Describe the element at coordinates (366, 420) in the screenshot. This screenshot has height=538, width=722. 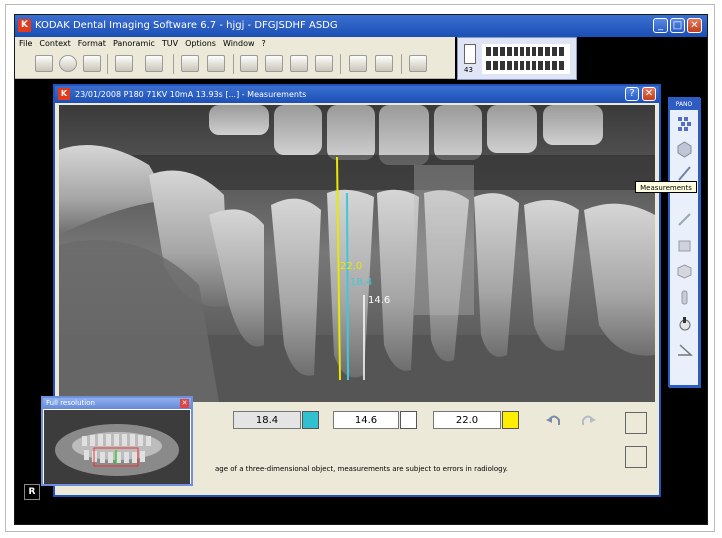
I see `measurement-value-white: 14.6` at that location.